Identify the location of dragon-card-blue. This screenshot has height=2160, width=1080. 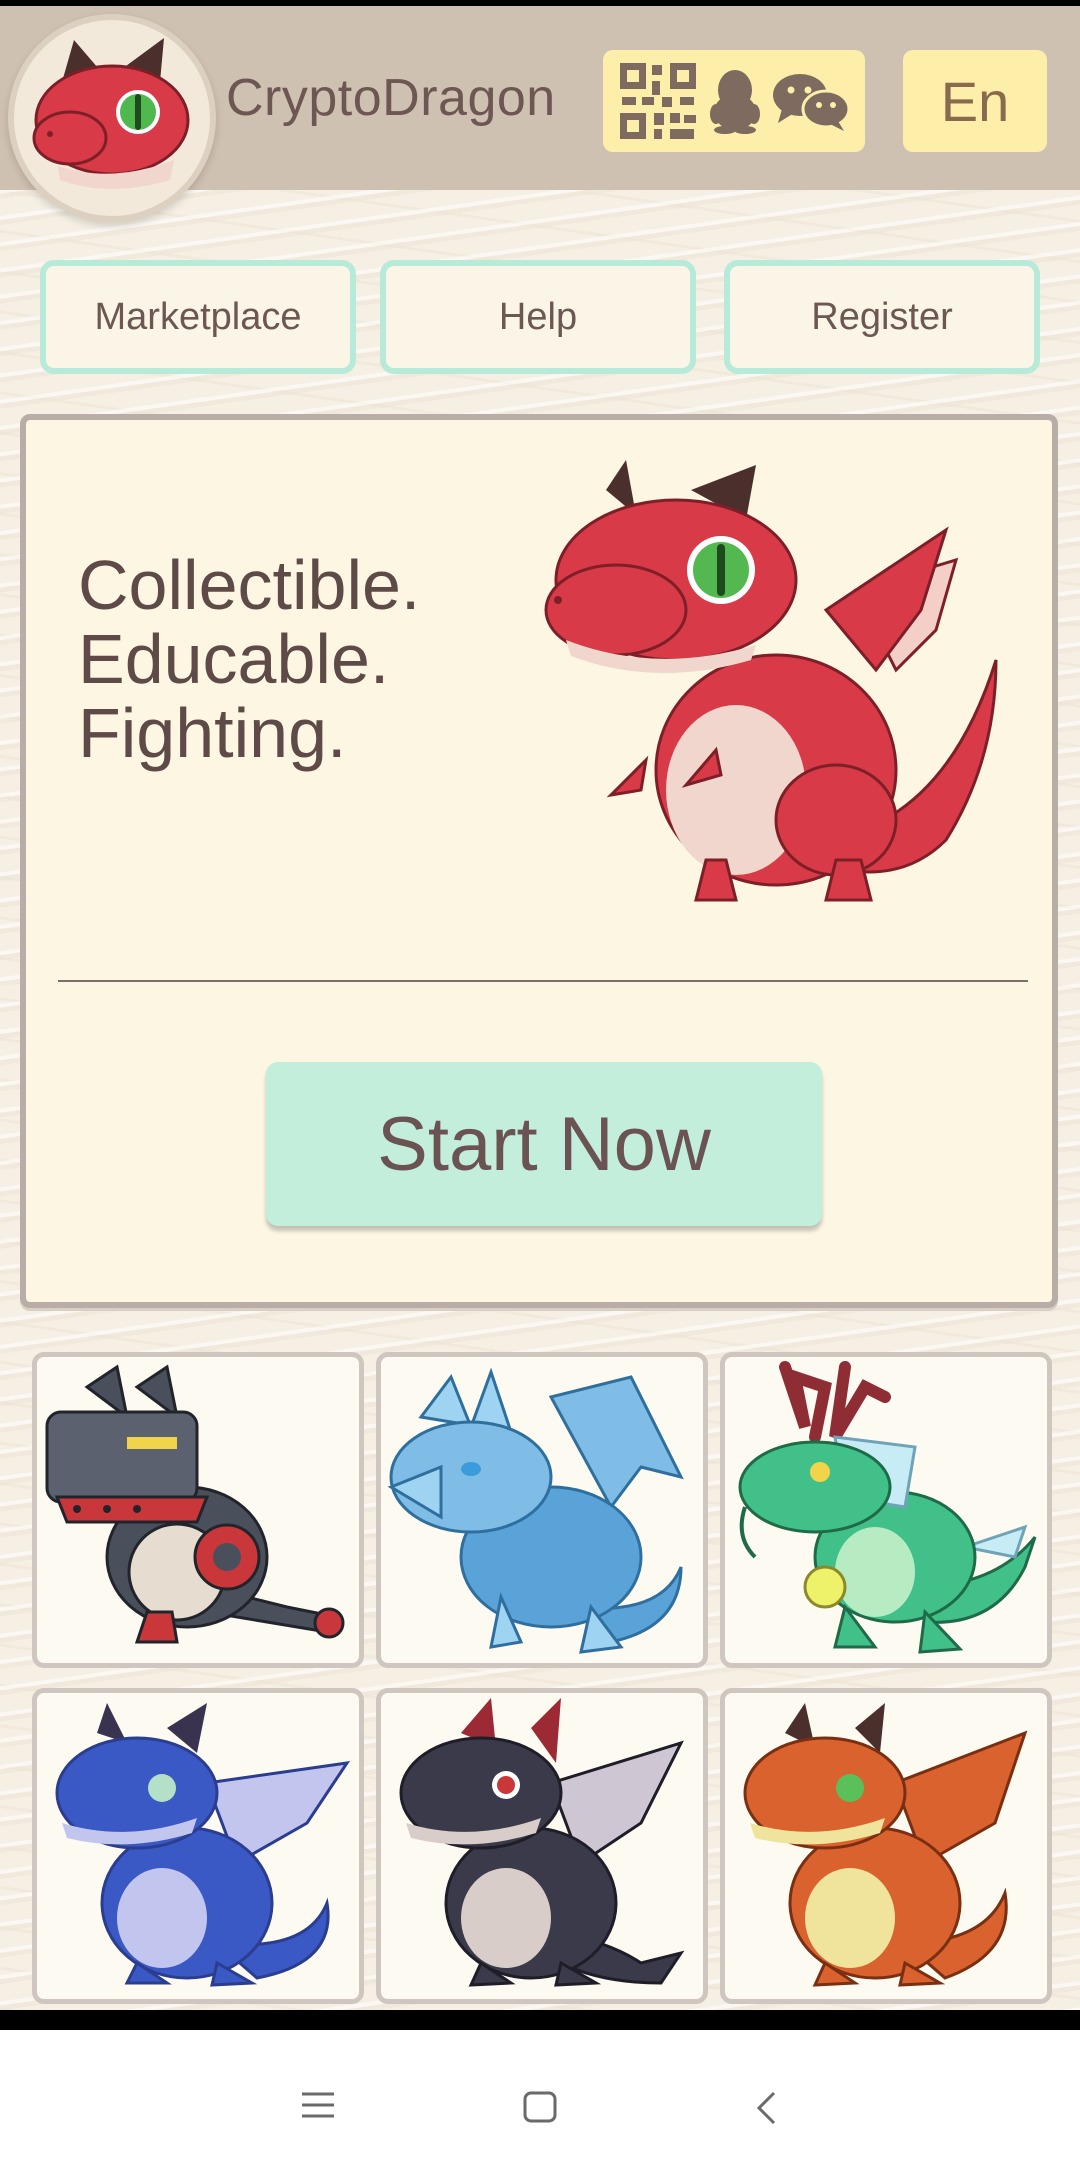
(198, 1846).